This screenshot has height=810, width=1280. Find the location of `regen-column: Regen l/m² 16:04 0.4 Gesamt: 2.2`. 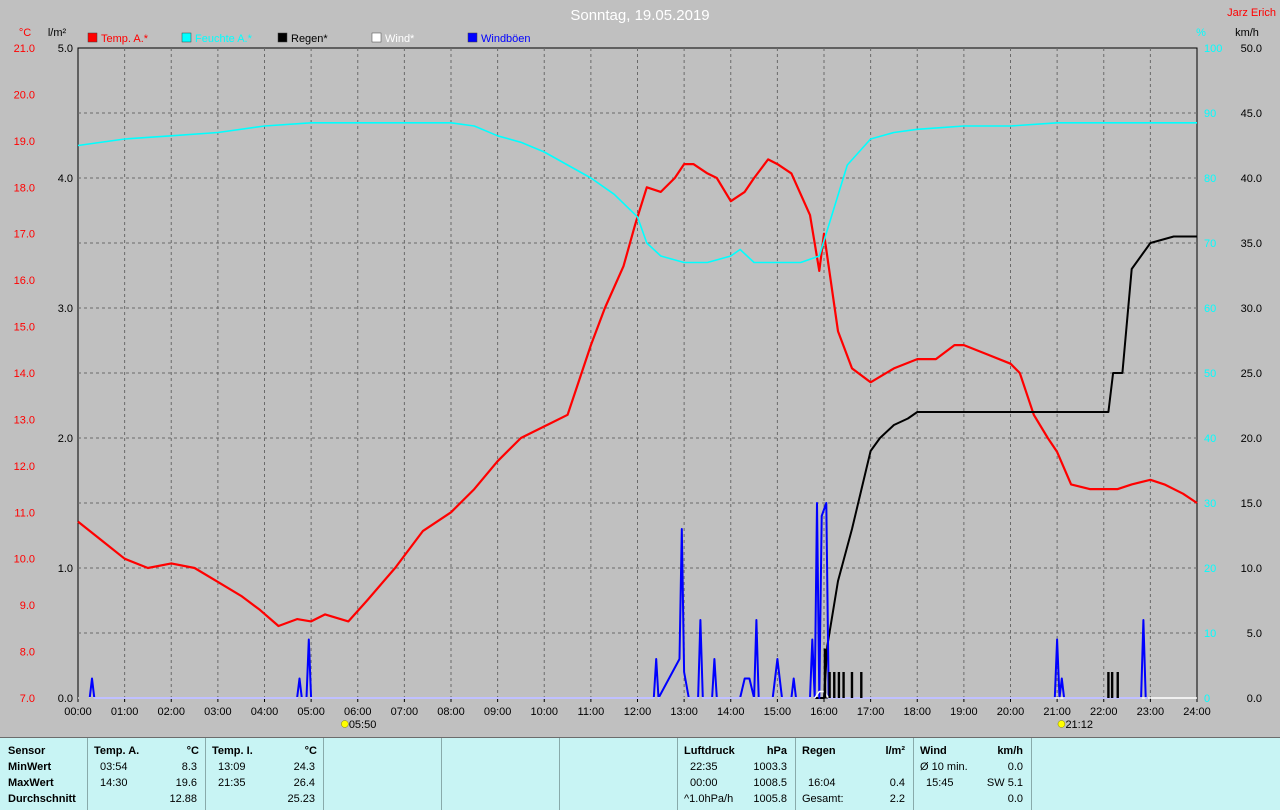

regen-column: Regen l/m² 16:04 0.4 Gesamt: 2.2 is located at coordinates (855, 774).